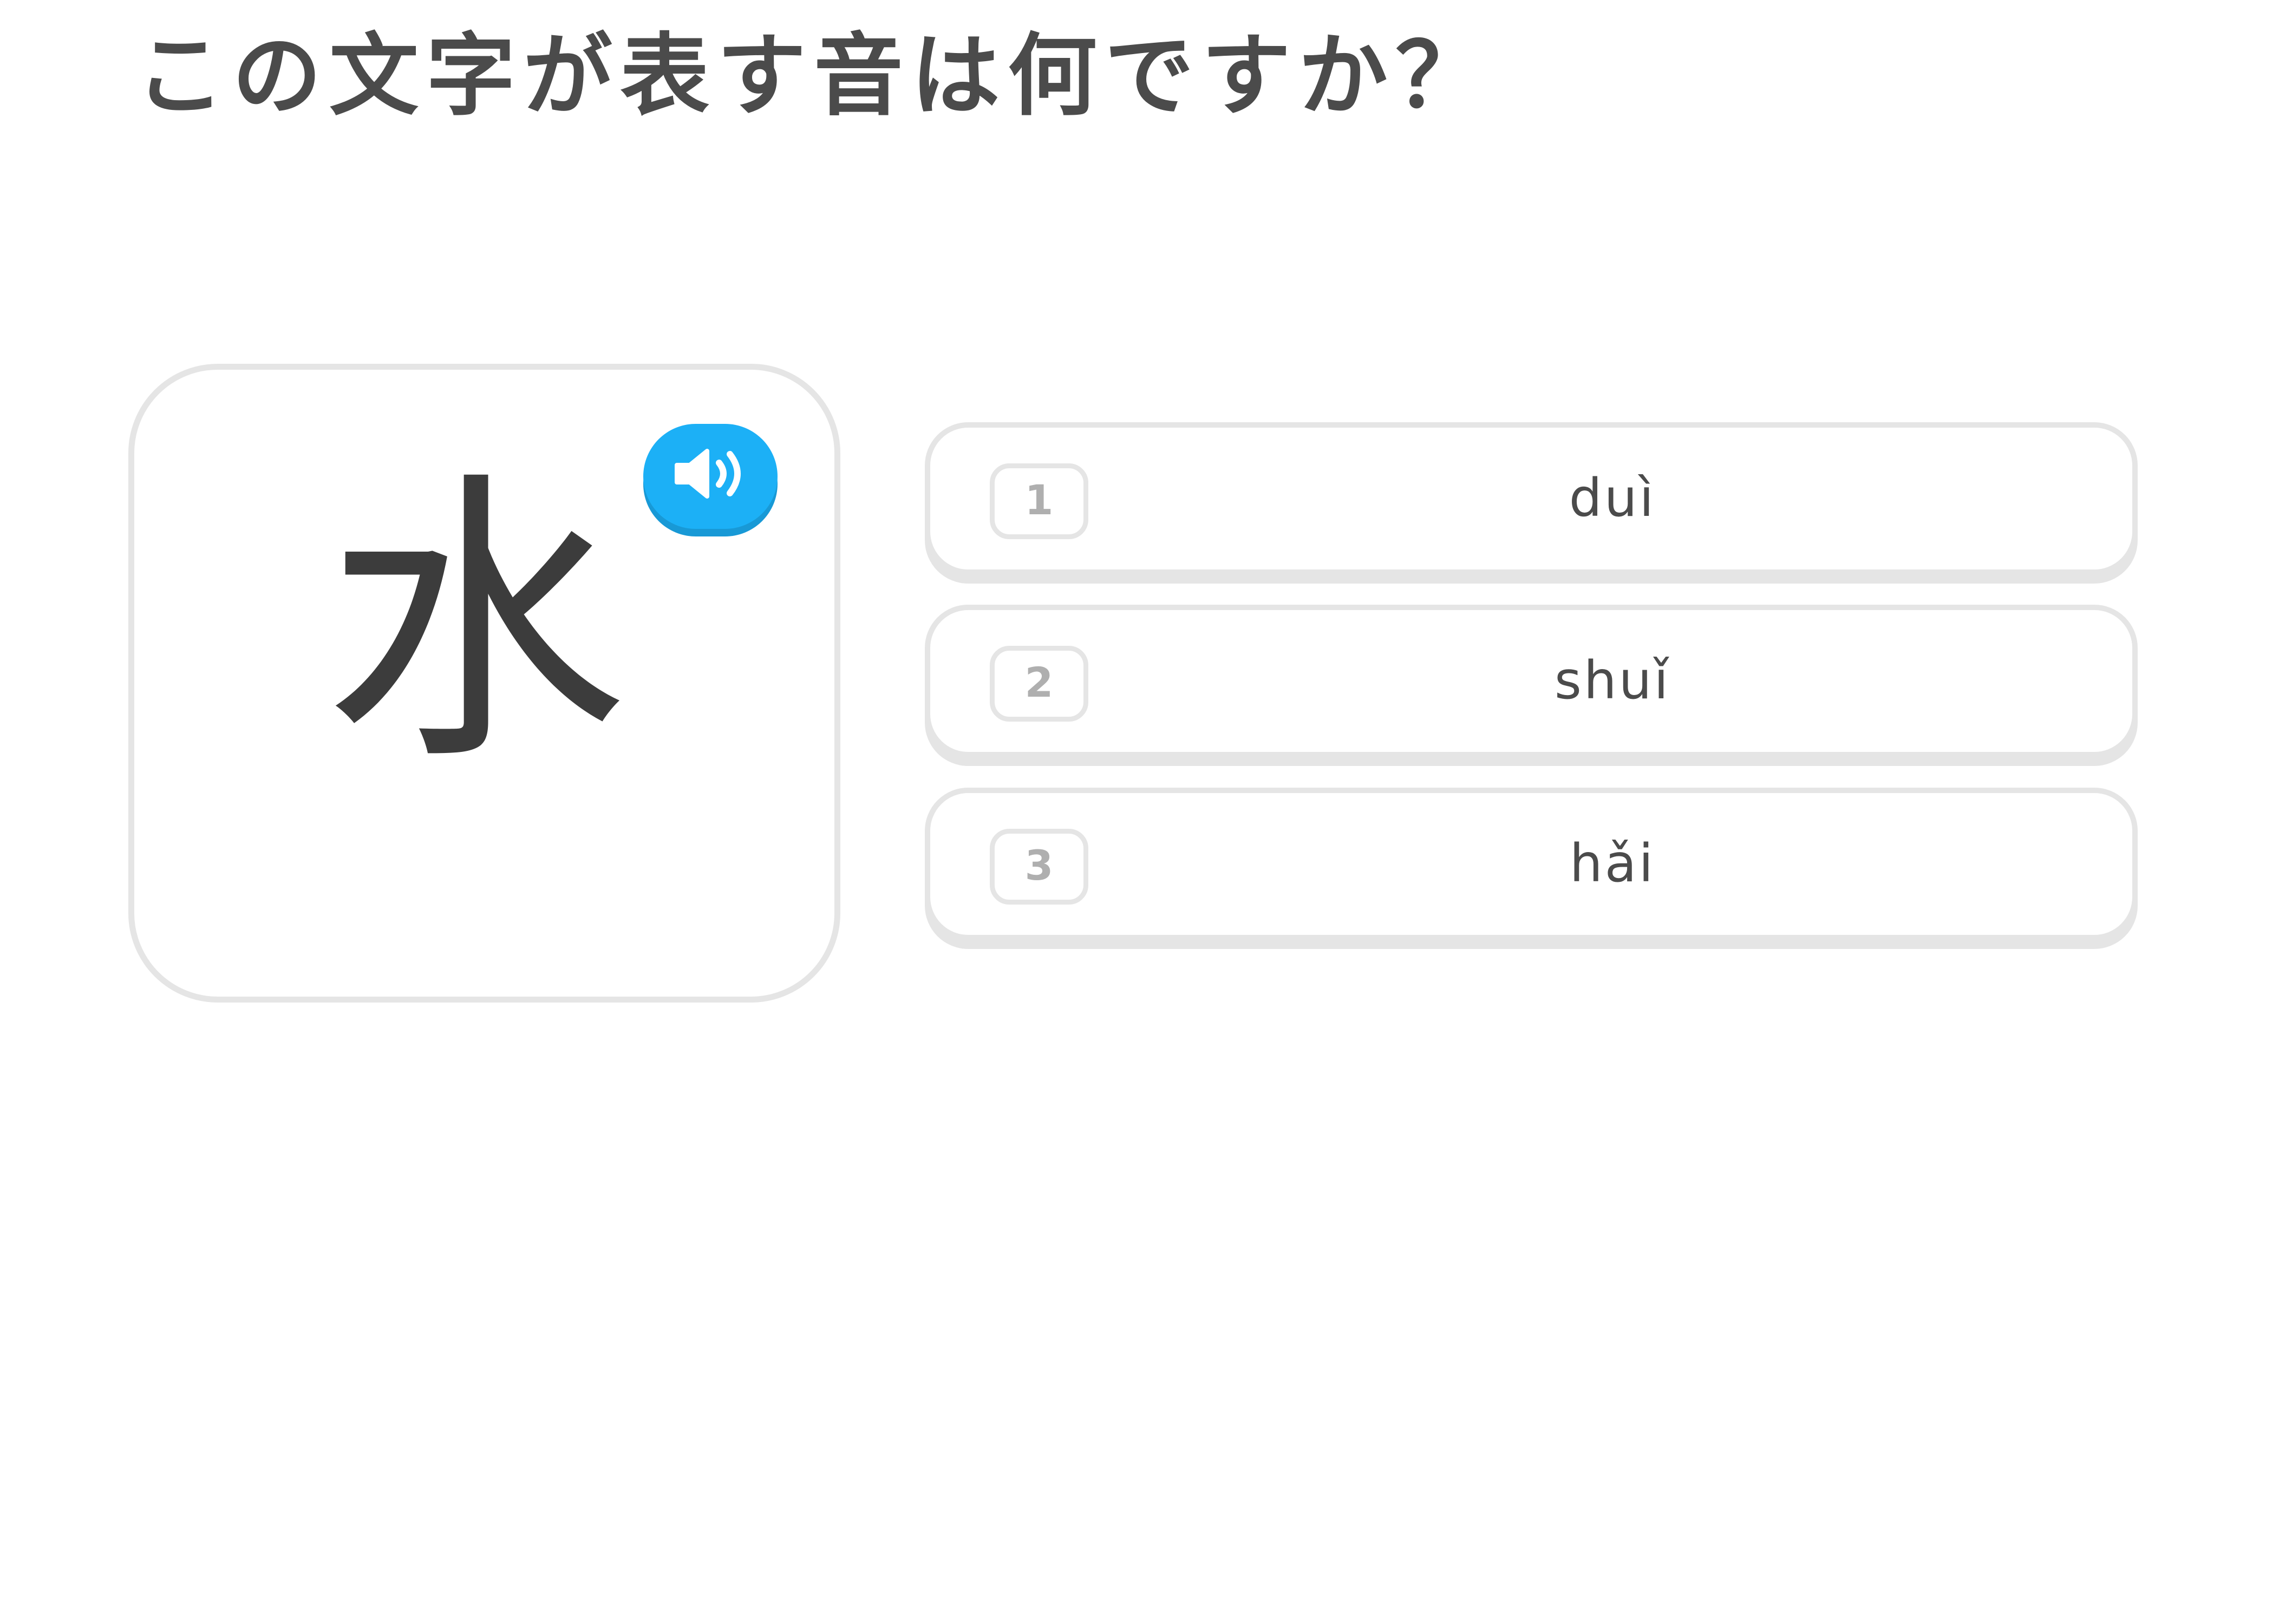  Describe the element at coordinates (1532, 681) in the screenshot. I see `answer-choice-2: 2 shuǐ` at that location.